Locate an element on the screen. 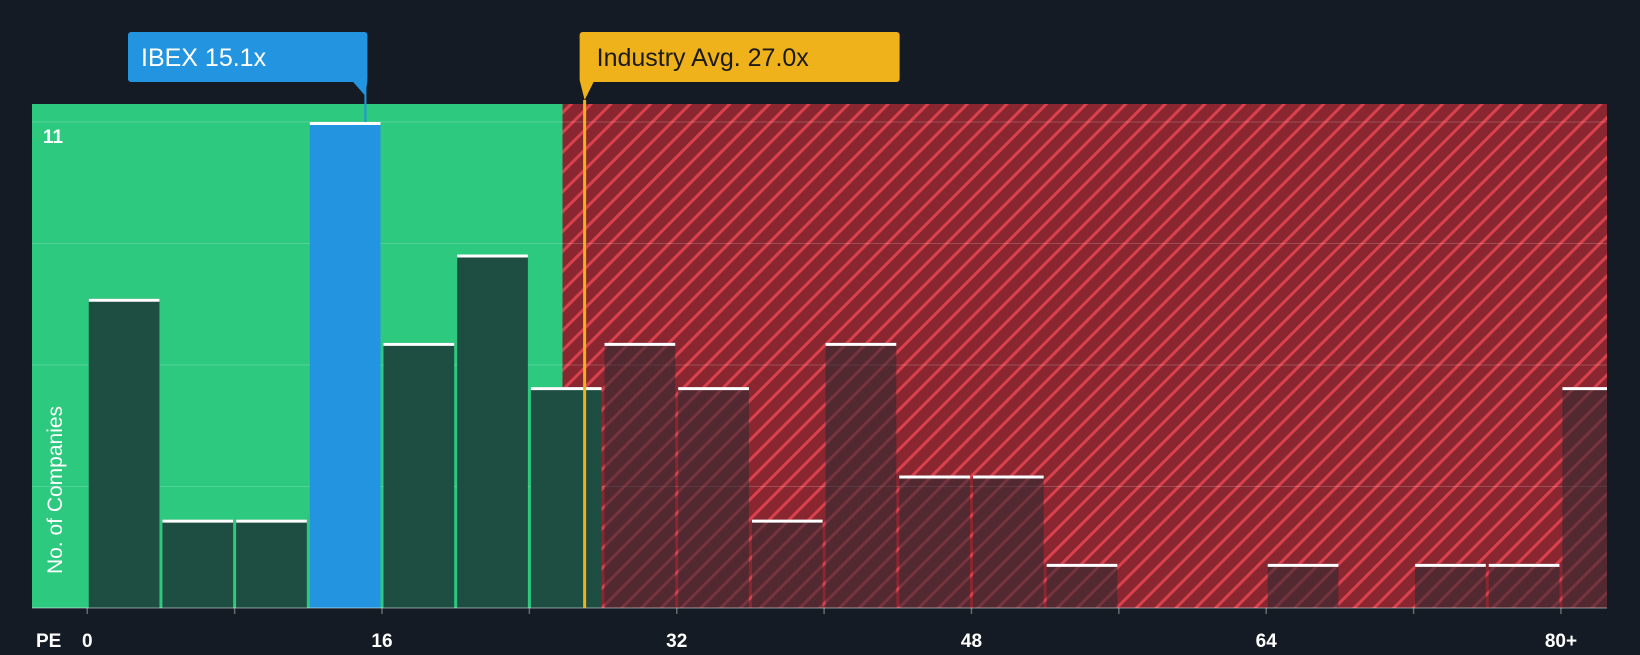  x-ticks is located at coordinates (824, 611).